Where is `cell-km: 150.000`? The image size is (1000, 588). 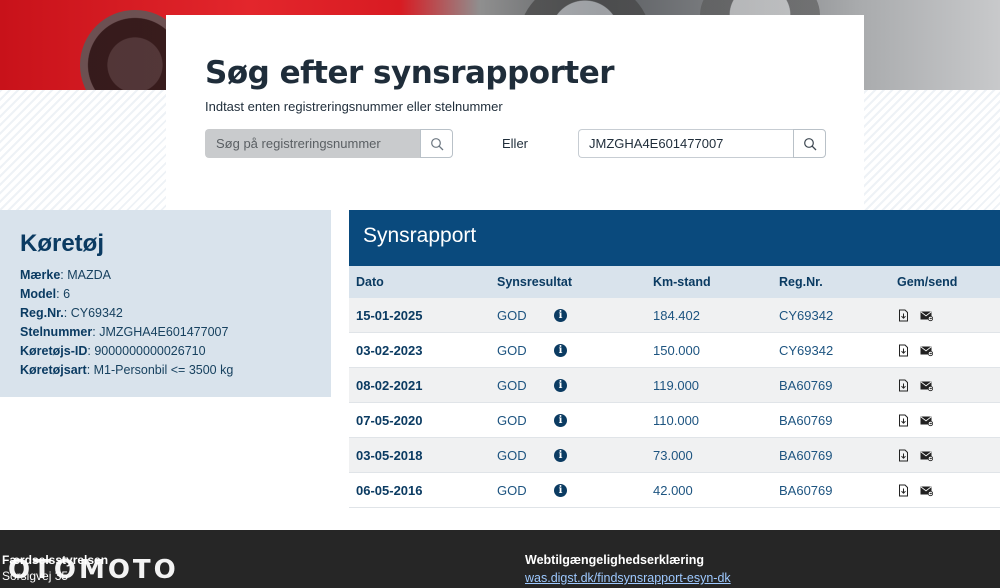
cell-km: 150.000 is located at coordinates (676, 350).